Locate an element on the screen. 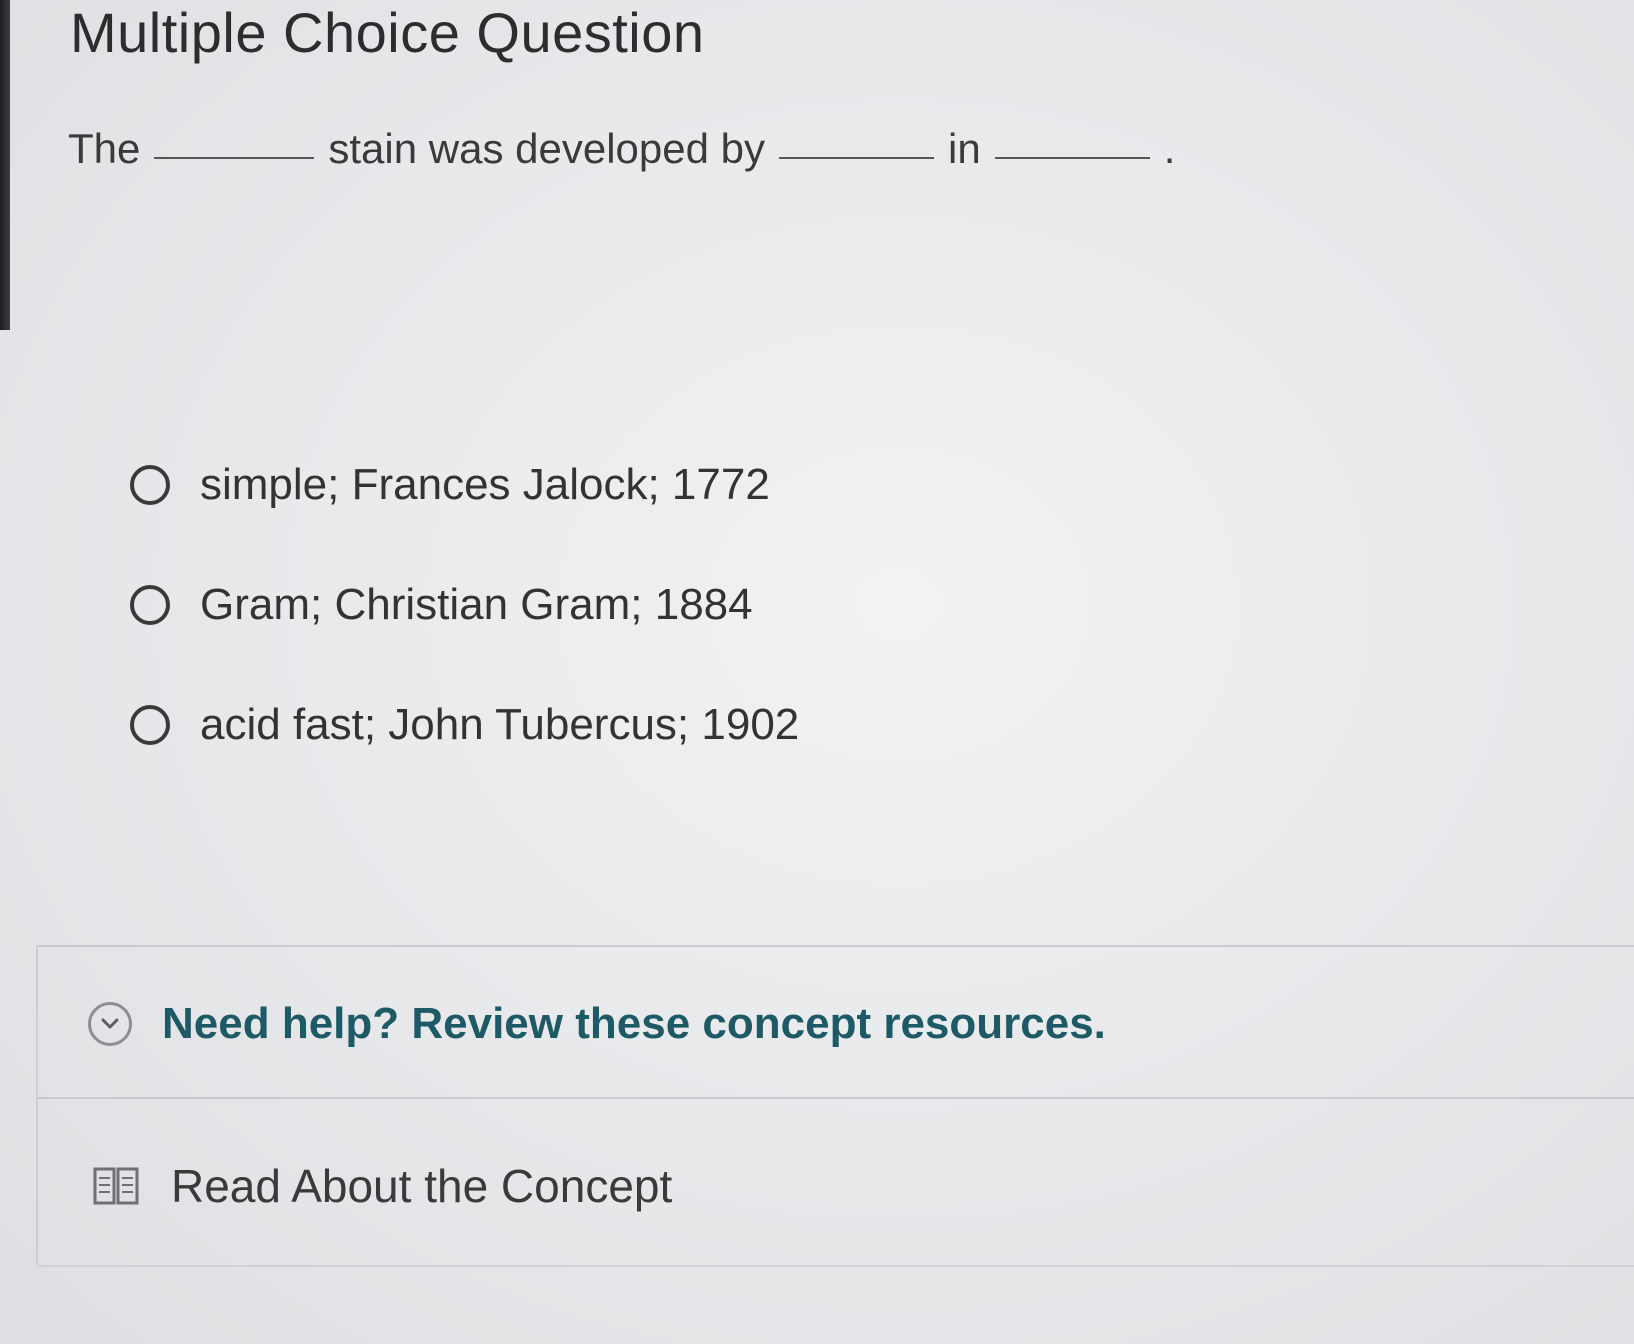  resource-label: Read About the Concept is located at coordinates (421, 1186).